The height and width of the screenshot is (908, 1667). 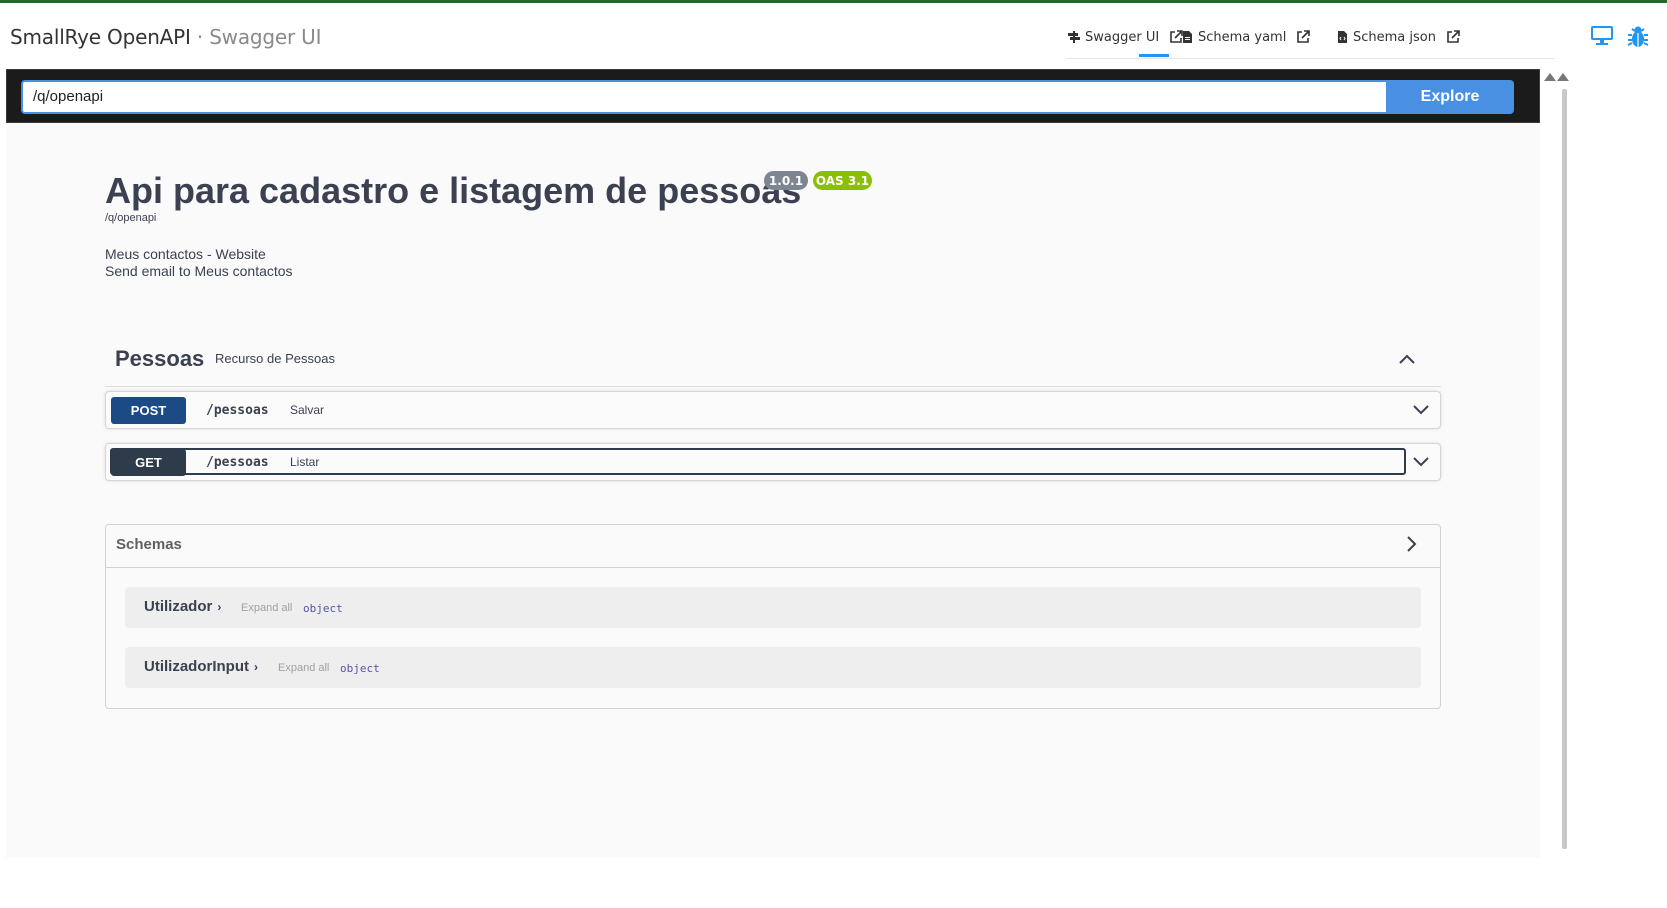 What do you see at coordinates (1187, 37) in the screenshot?
I see `file-icon` at bounding box center [1187, 37].